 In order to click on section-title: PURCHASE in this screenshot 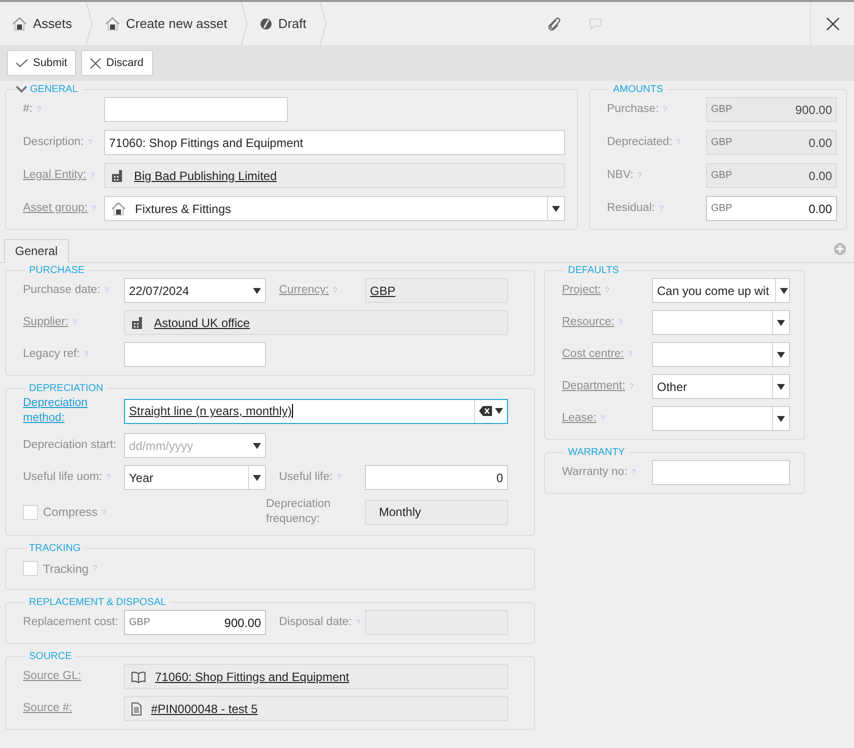, I will do `click(57, 270)`.